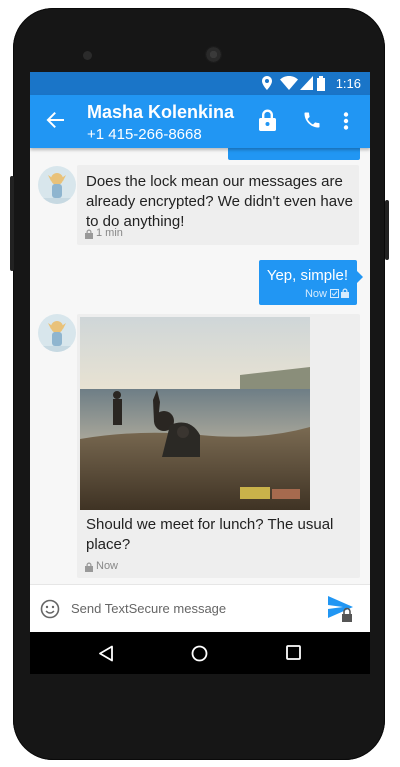 The width and height of the screenshot is (400, 767). Describe the element at coordinates (50, 609) in the screenshot. I see `emoji-icon` at that location.